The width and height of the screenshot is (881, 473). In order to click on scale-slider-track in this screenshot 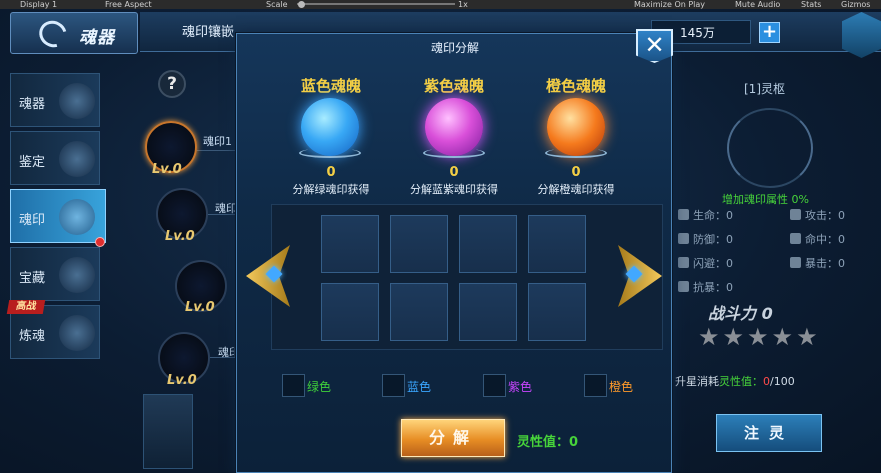, I will do `click(376, 4)`.